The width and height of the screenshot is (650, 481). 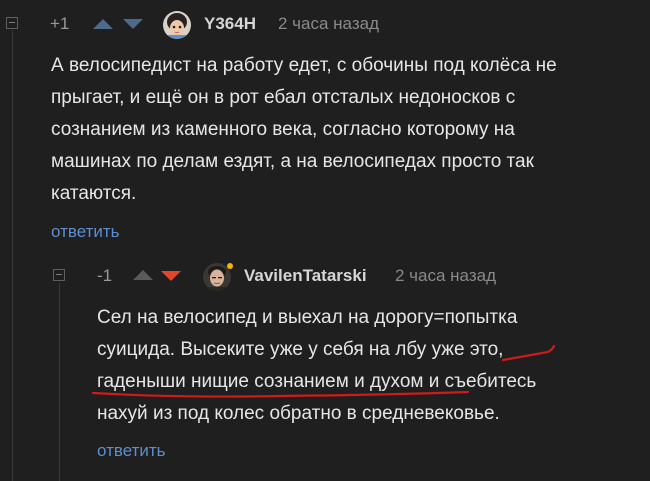 I want to click on comment-rating: -1, so click(x=105, y=275).